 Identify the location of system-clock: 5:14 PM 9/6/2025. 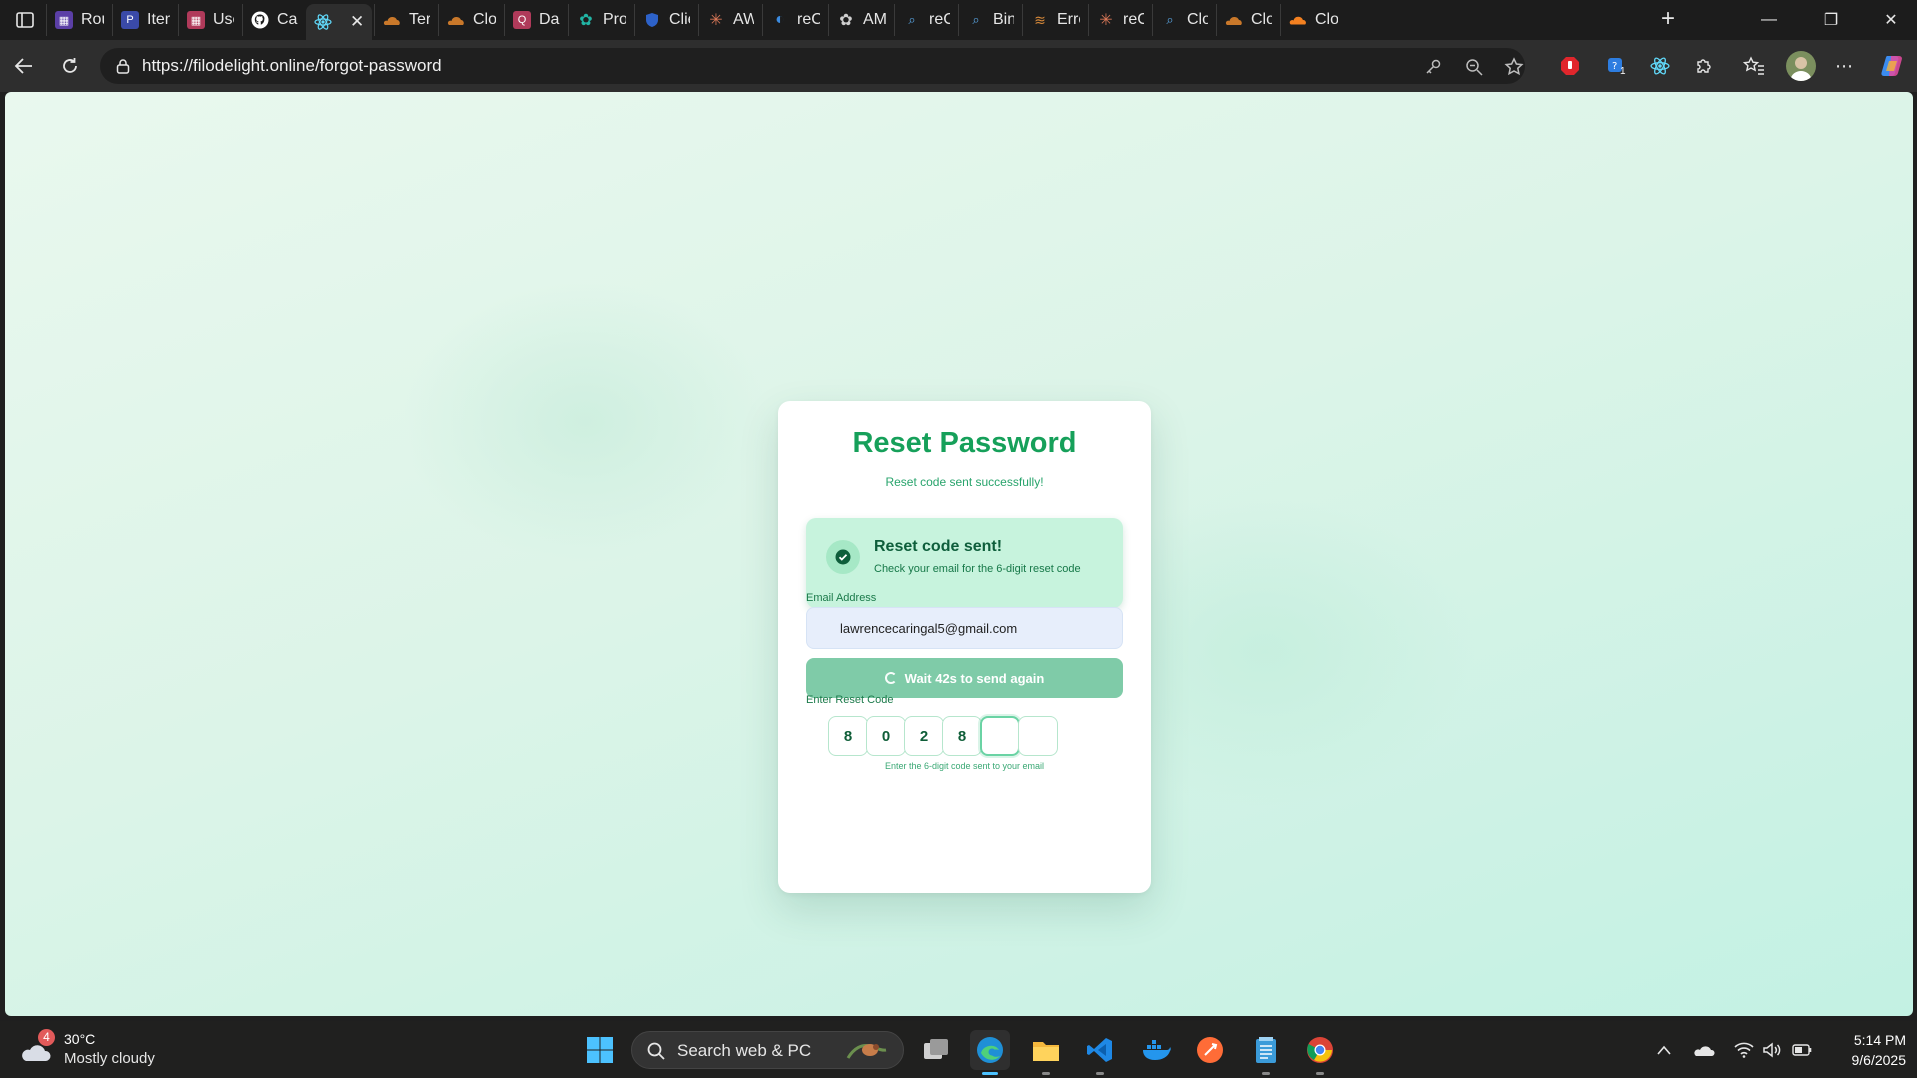
(1866, 1050).